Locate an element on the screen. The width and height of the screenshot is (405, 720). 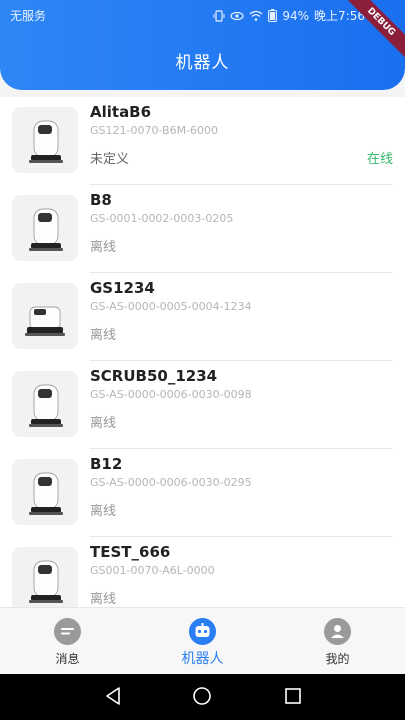
robot-list-item: B12 GS-AS-0000-0006-0030-0295 离线 is located at coordinates (202, 493).